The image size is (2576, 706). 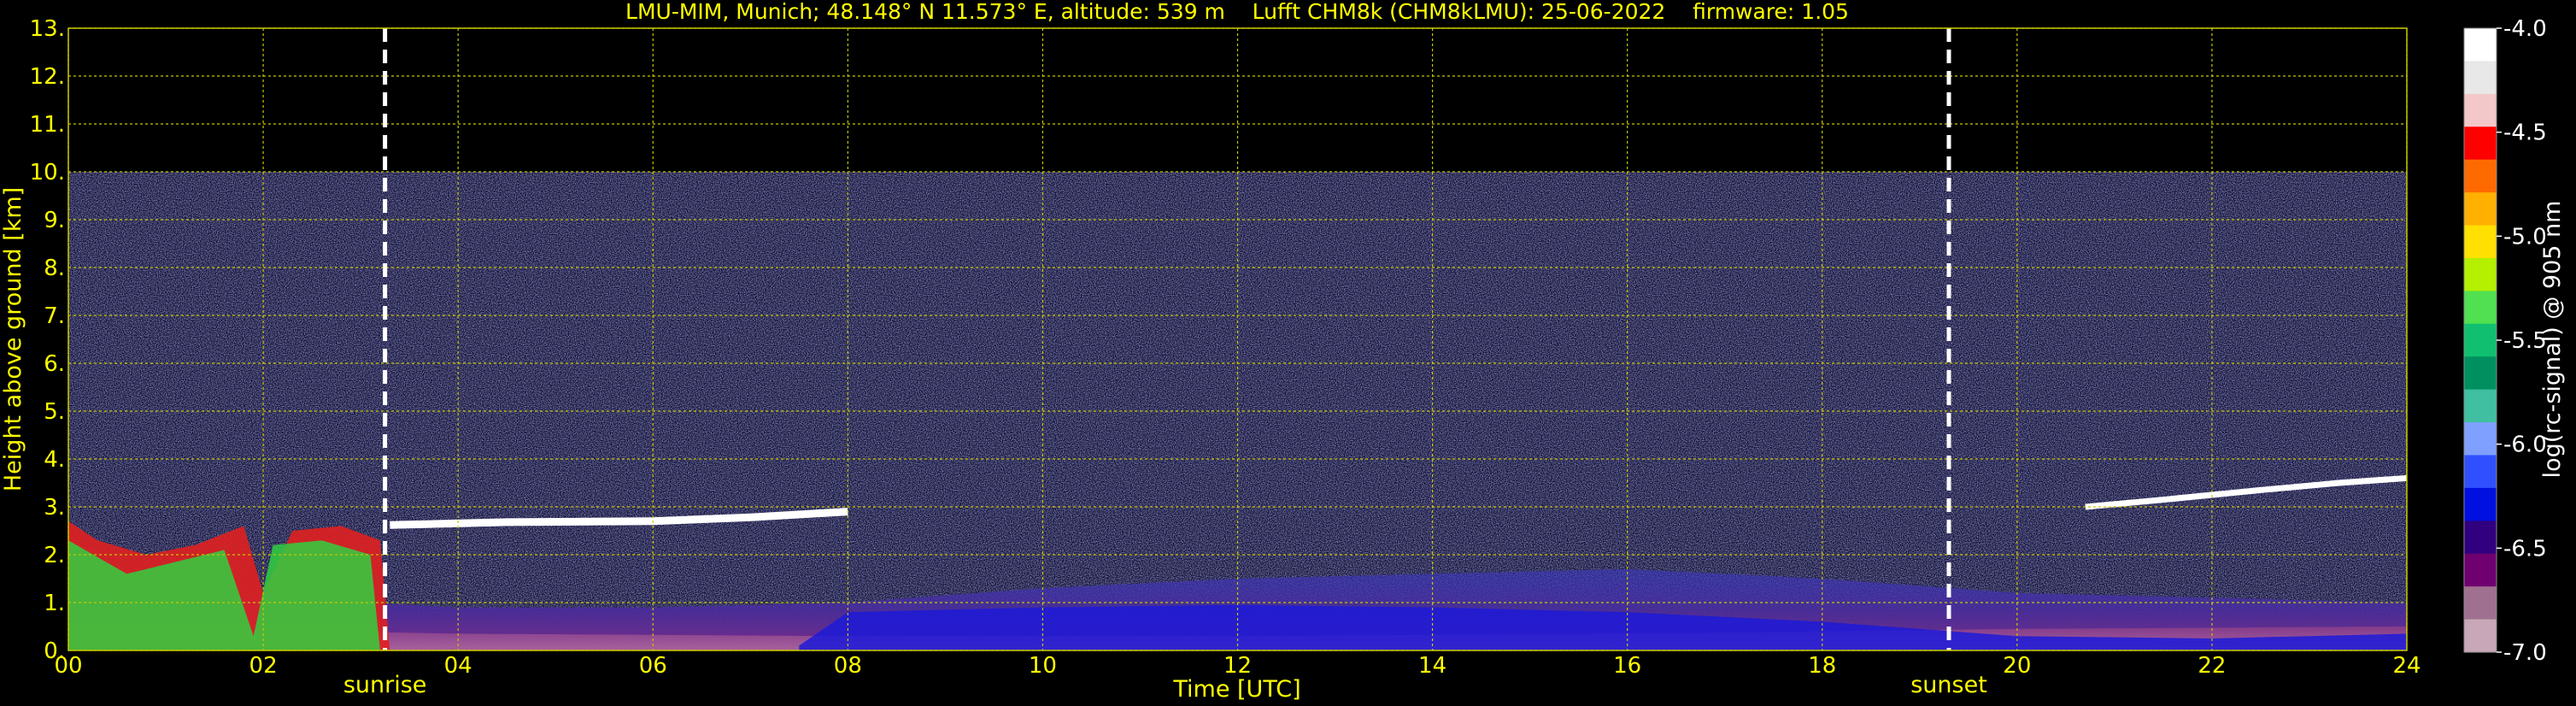 What do you see at coordinates (848, 666) in the screenshot?
I see `x-tick-label: 08` at bounding box center [848, 666].